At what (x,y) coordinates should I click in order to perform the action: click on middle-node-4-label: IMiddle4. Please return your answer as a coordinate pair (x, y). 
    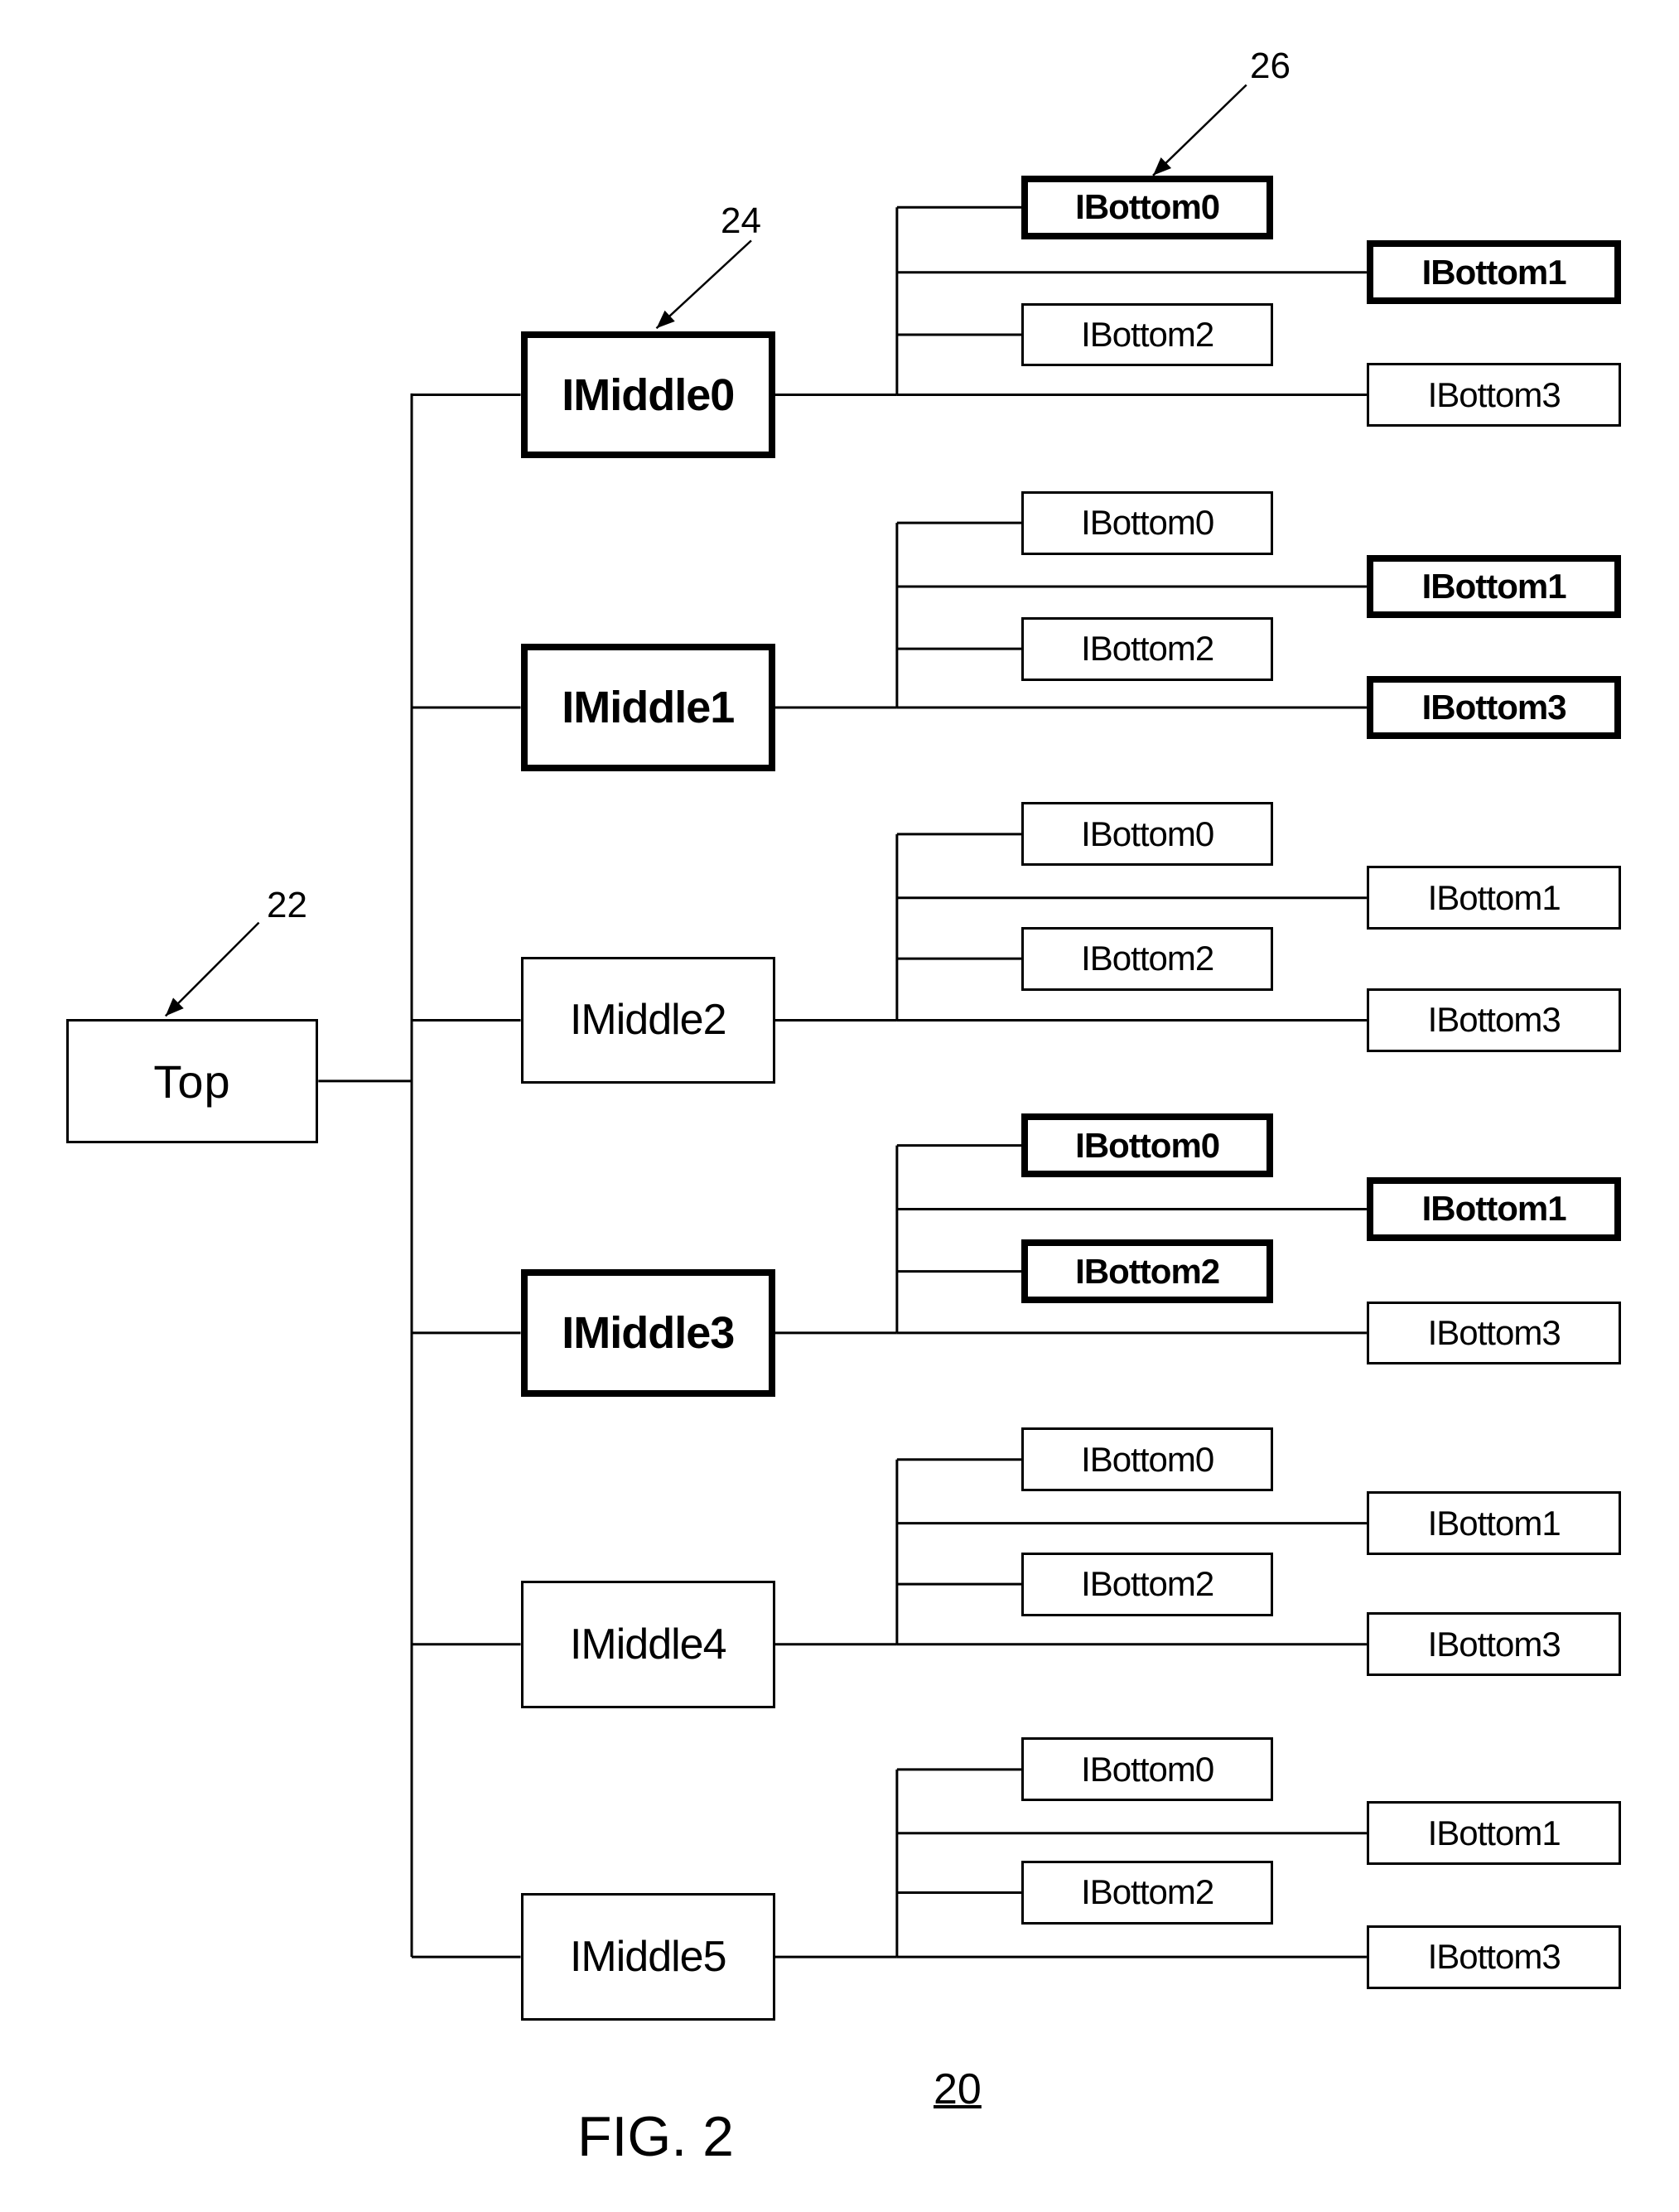
    Looking at the image, I should click on (648, 1644).